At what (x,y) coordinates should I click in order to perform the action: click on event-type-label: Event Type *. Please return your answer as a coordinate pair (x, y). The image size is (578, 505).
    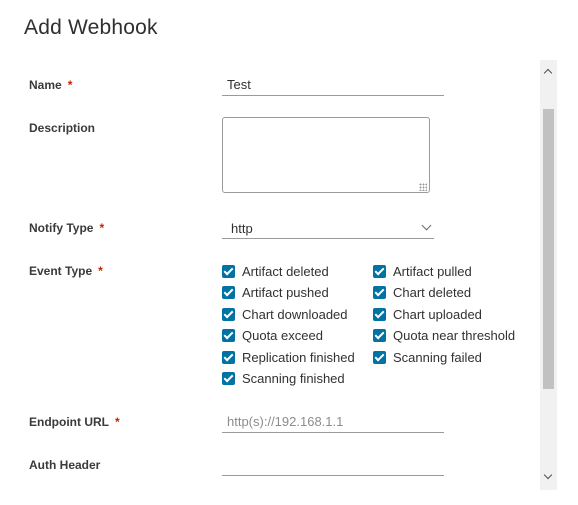
    Looking at the image, I should click on (66, 271).